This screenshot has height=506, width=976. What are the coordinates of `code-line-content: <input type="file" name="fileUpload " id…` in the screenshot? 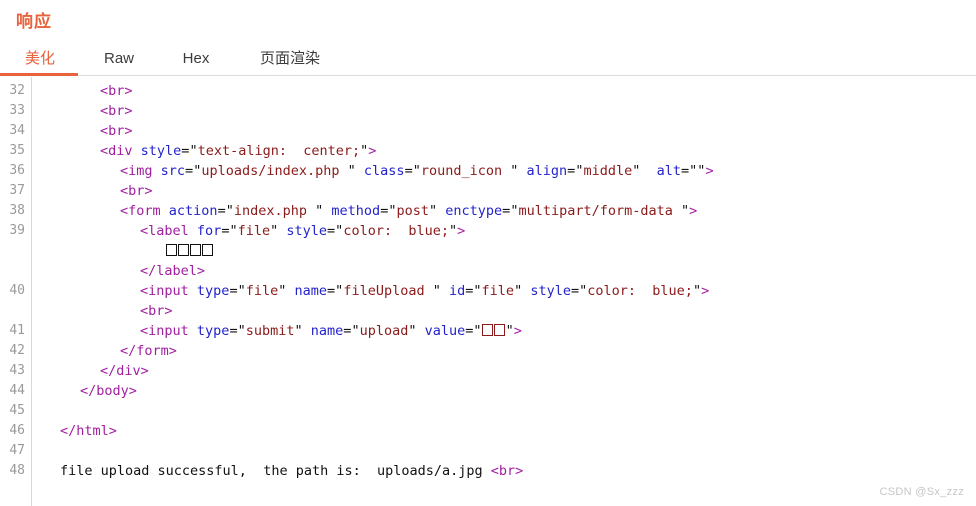 It's located at (424, 291).